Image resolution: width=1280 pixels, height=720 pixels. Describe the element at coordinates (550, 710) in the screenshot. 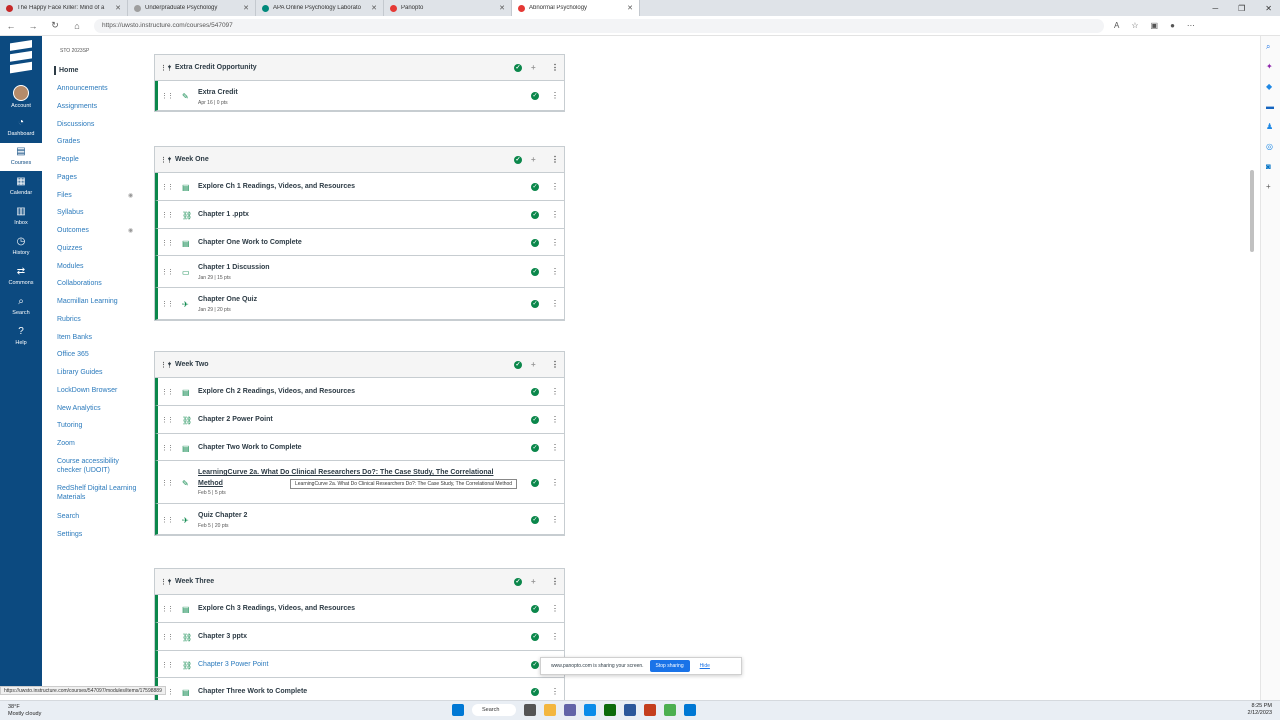

I see `file-explorer-icon` at that location.